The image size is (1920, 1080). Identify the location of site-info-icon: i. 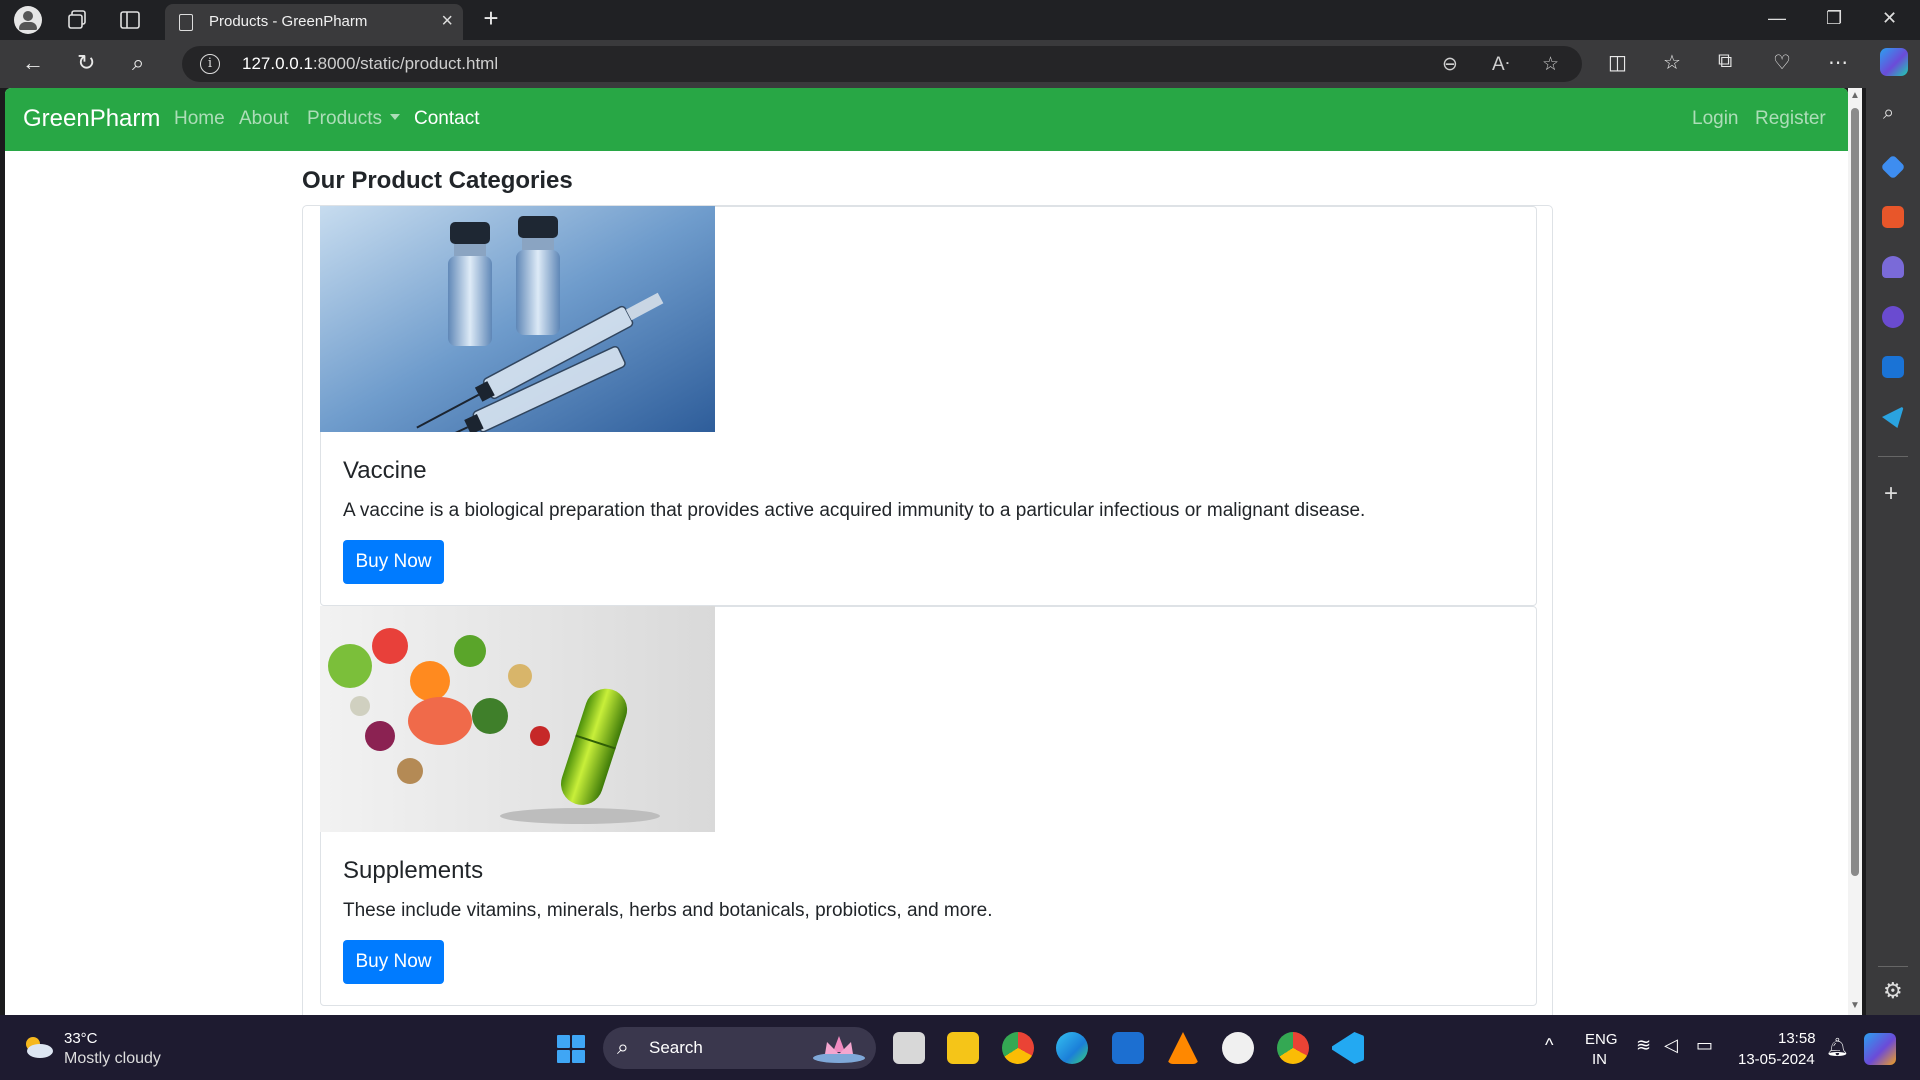
(210, 64).